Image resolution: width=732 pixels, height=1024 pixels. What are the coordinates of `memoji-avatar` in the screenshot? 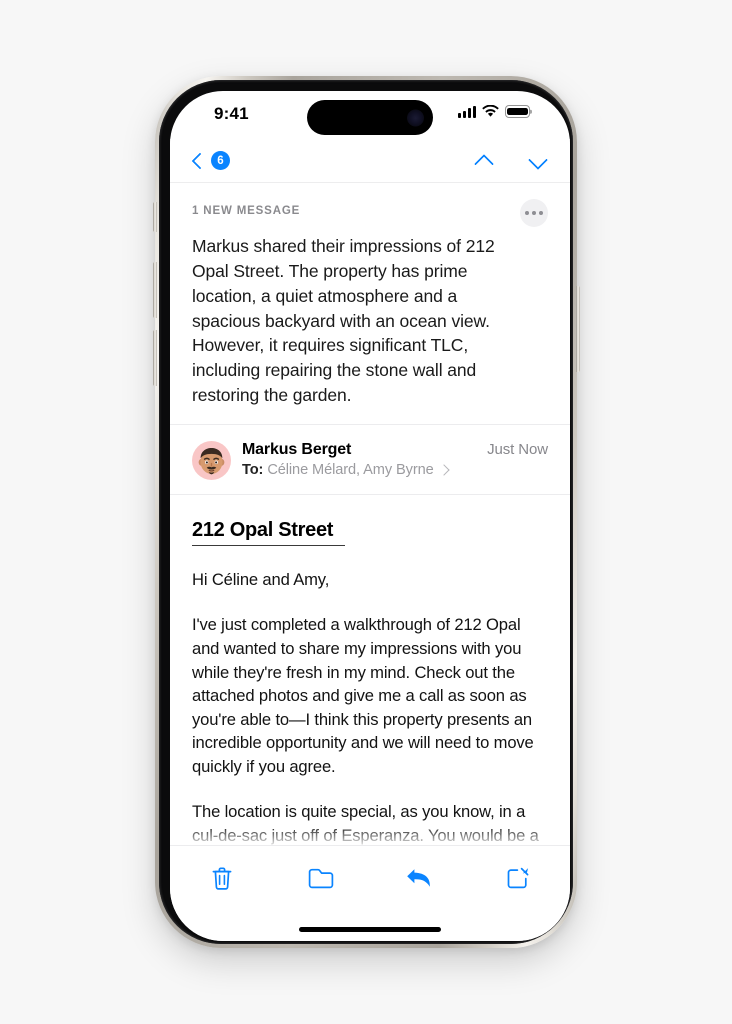 It's located at (211, 460).